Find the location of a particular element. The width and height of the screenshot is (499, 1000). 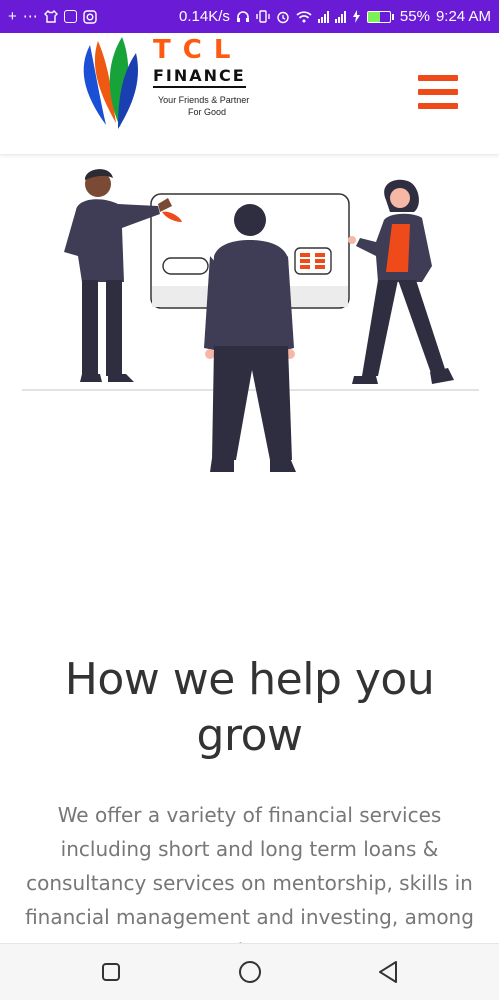

status-right-icons: 0.14K/s 55% 9:24 AM is located at coordinates (335, 16).